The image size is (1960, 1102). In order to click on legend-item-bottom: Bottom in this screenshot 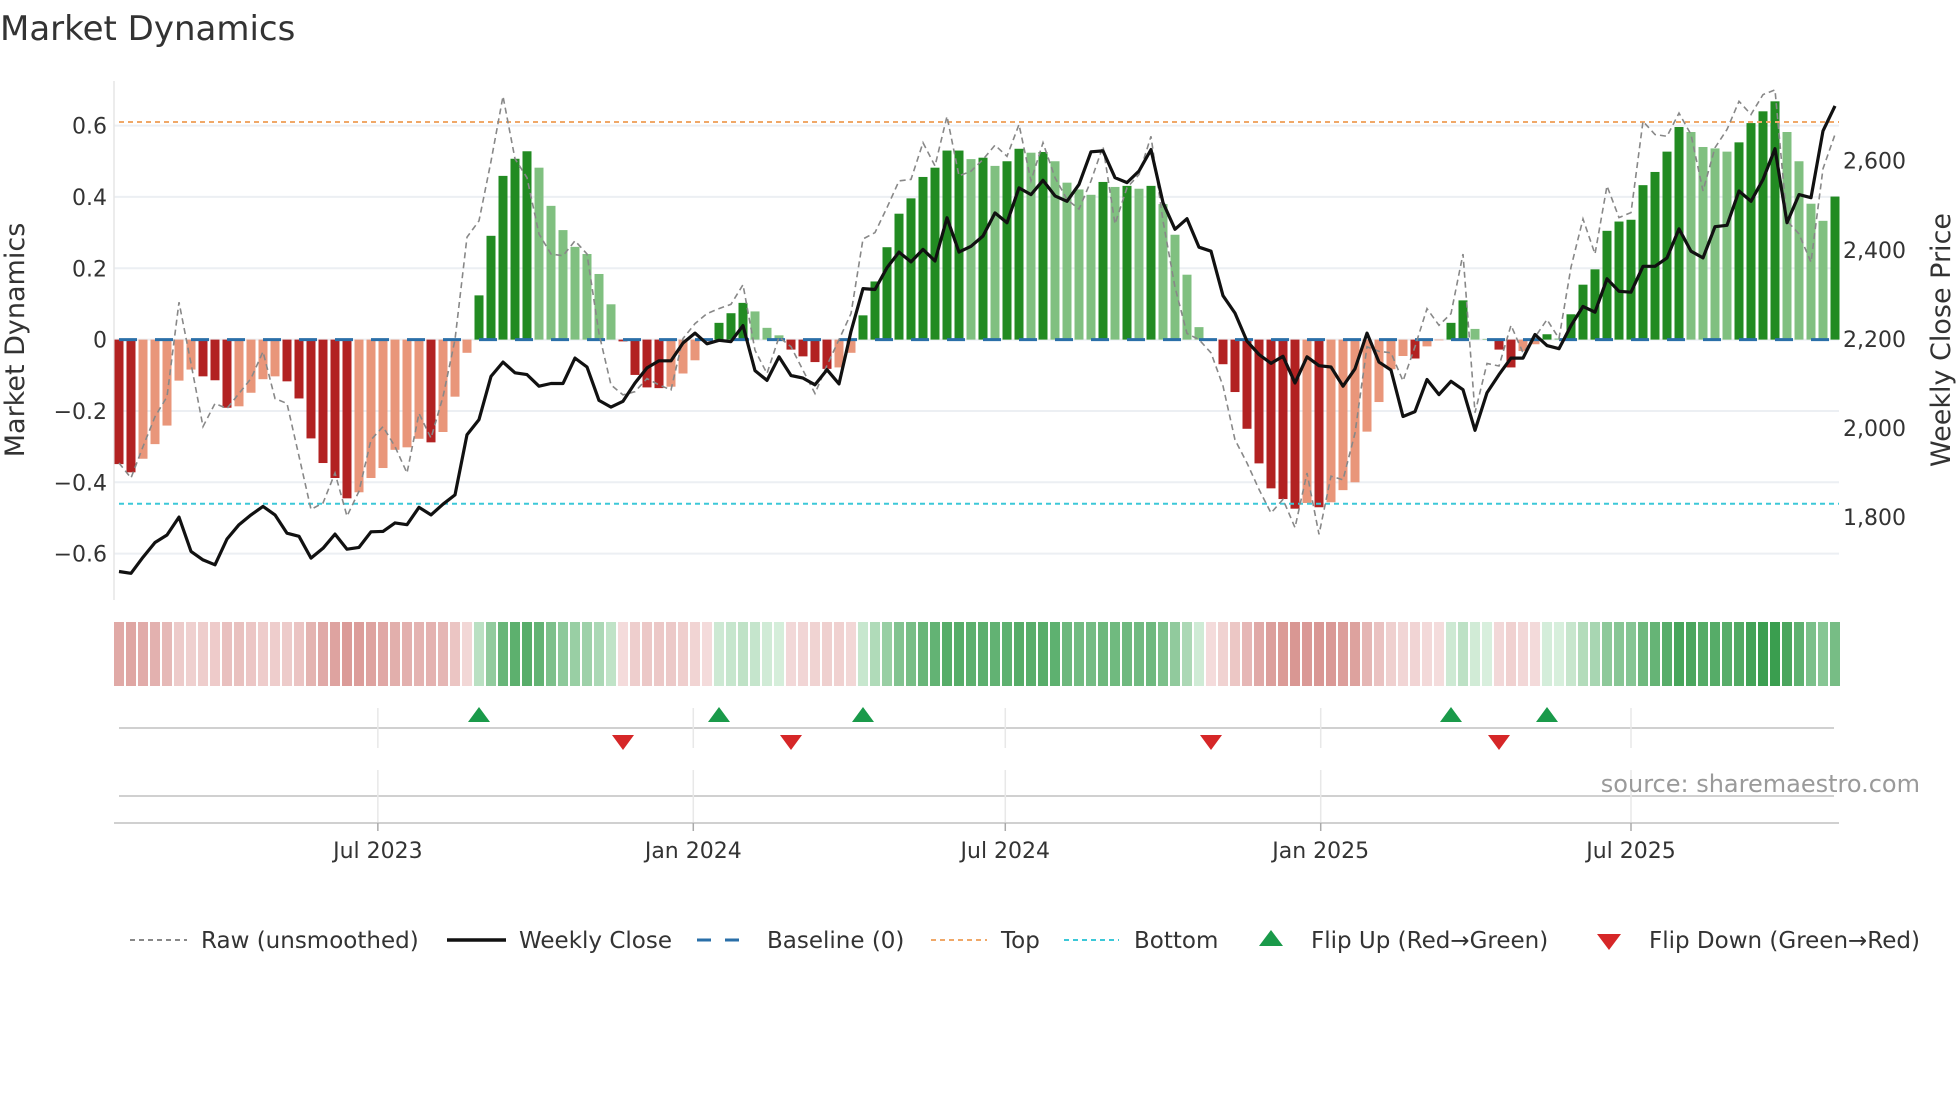, I will do `click(1141, 941)`.